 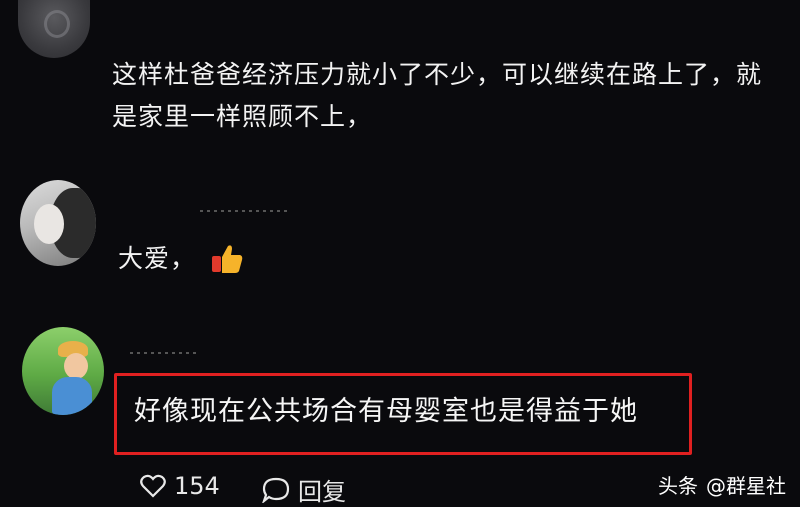 What do you see at coordinates (322, 492) in the screenshot?
I see `reply-label: 回复` at bounding box center [322, 492].